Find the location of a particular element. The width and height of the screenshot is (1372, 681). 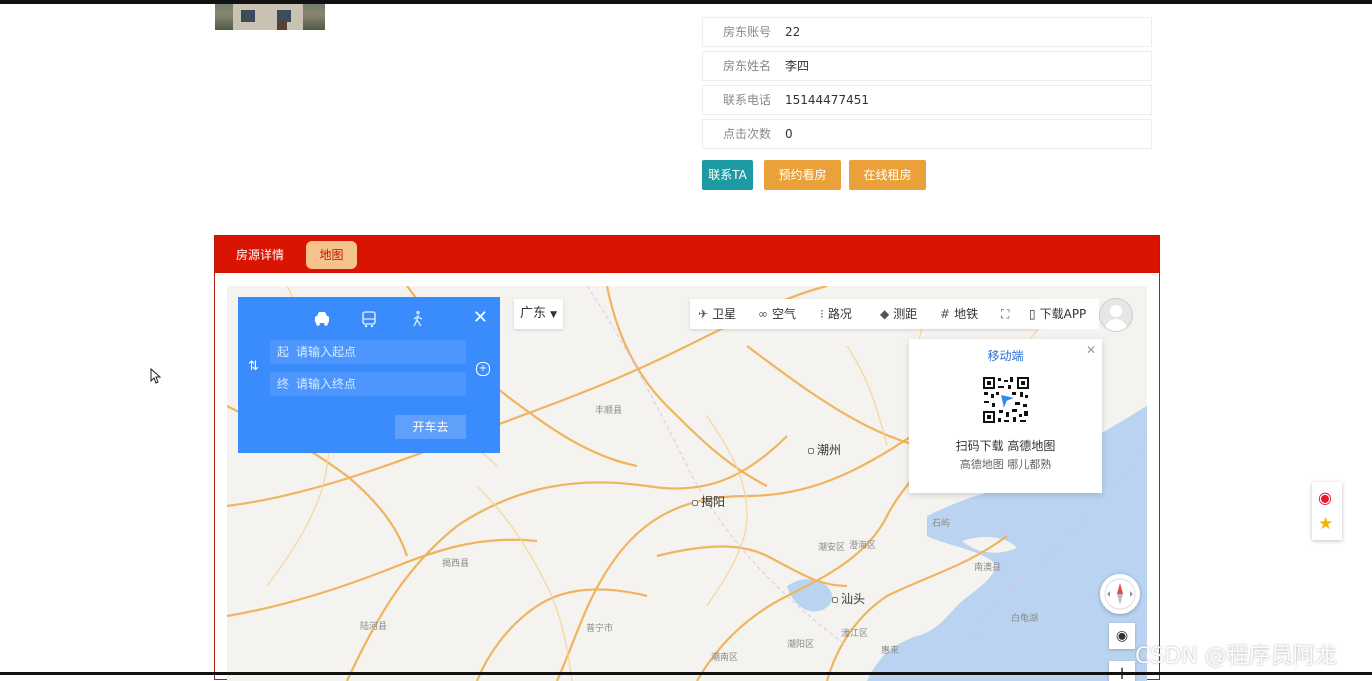

town-label: 石屿 is located at coordinates (941, 524).